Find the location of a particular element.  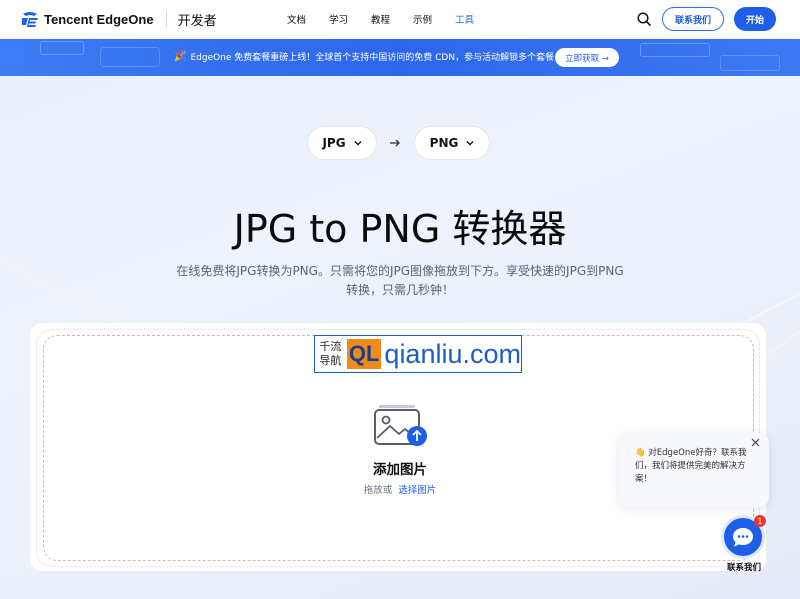

brand-logo: Tencent EdgeOne 开发者 is located at coordinates (118, 19).